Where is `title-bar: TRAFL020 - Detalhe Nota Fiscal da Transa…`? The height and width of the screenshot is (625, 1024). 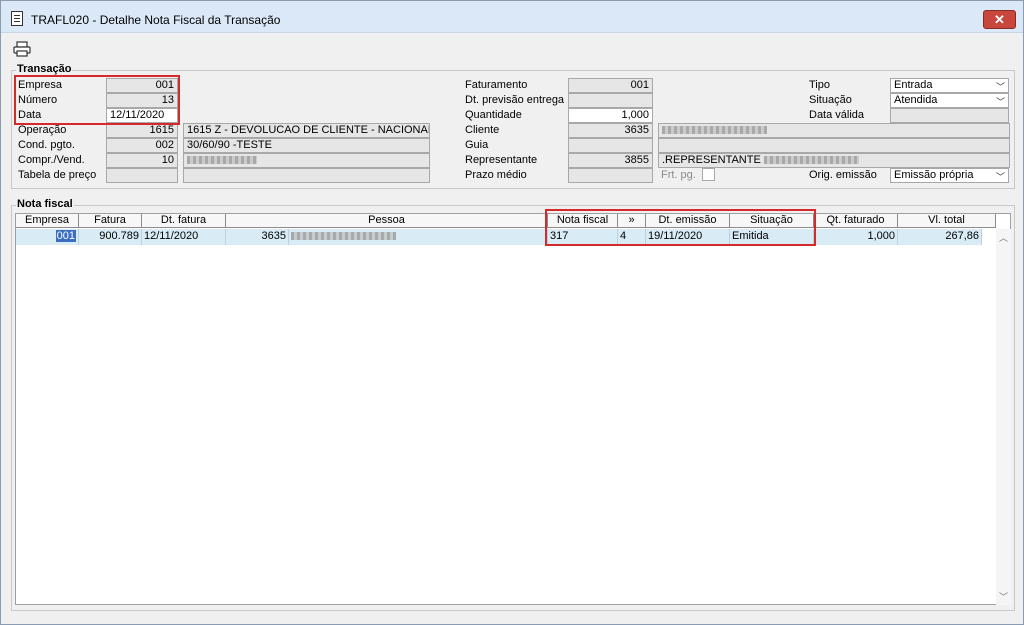 title-bar: TRAFL020 - Detalhe Nota Fiscal da Transa… is located at coordinates (512, 17).